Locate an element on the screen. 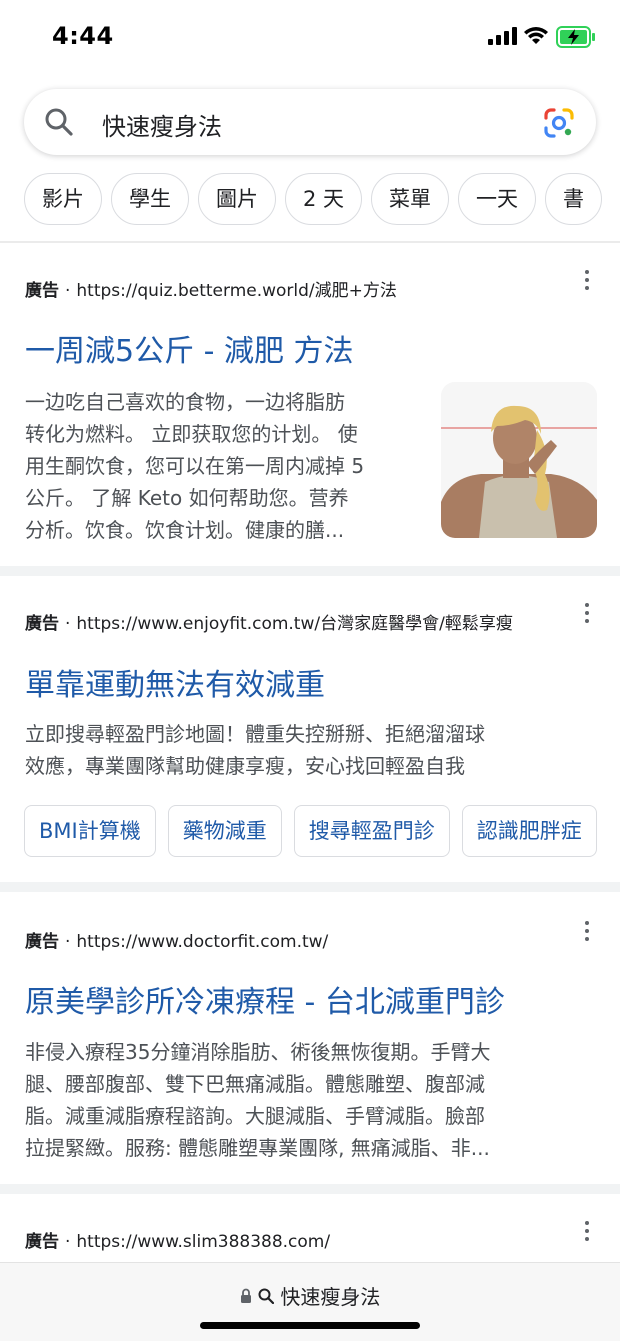 The height and width of the screenshot is (1341, 620). chip-menu: 菜單 is located at coordinates (410, 199).